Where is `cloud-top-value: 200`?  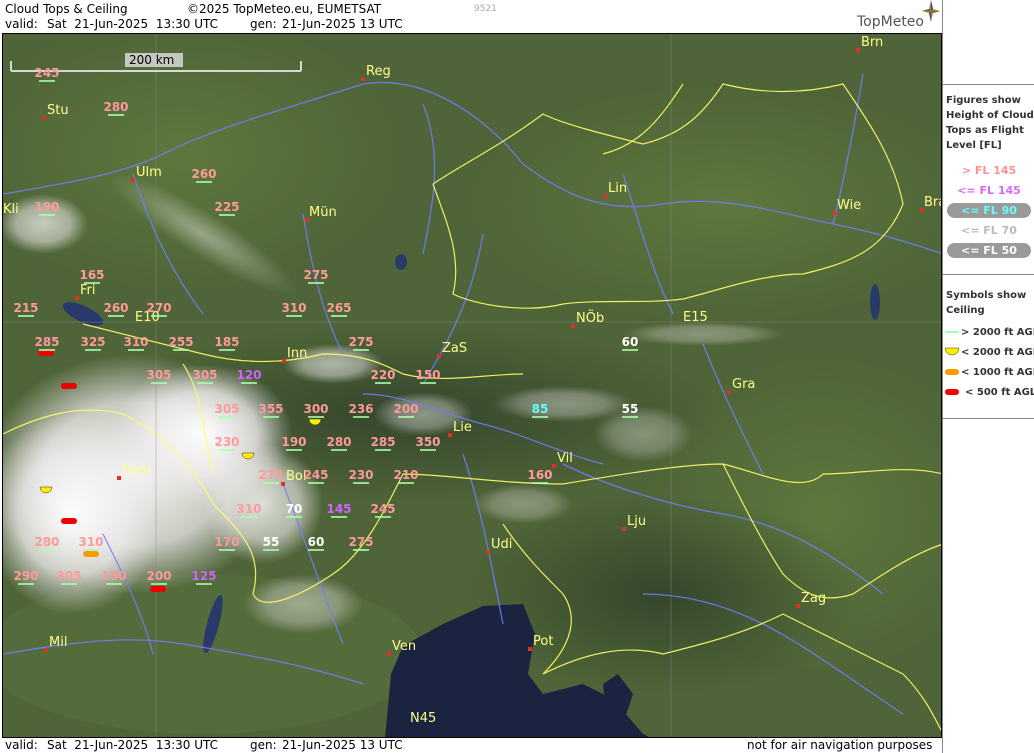
cloud-top-value: 200 is located at coordinates (158, 576).